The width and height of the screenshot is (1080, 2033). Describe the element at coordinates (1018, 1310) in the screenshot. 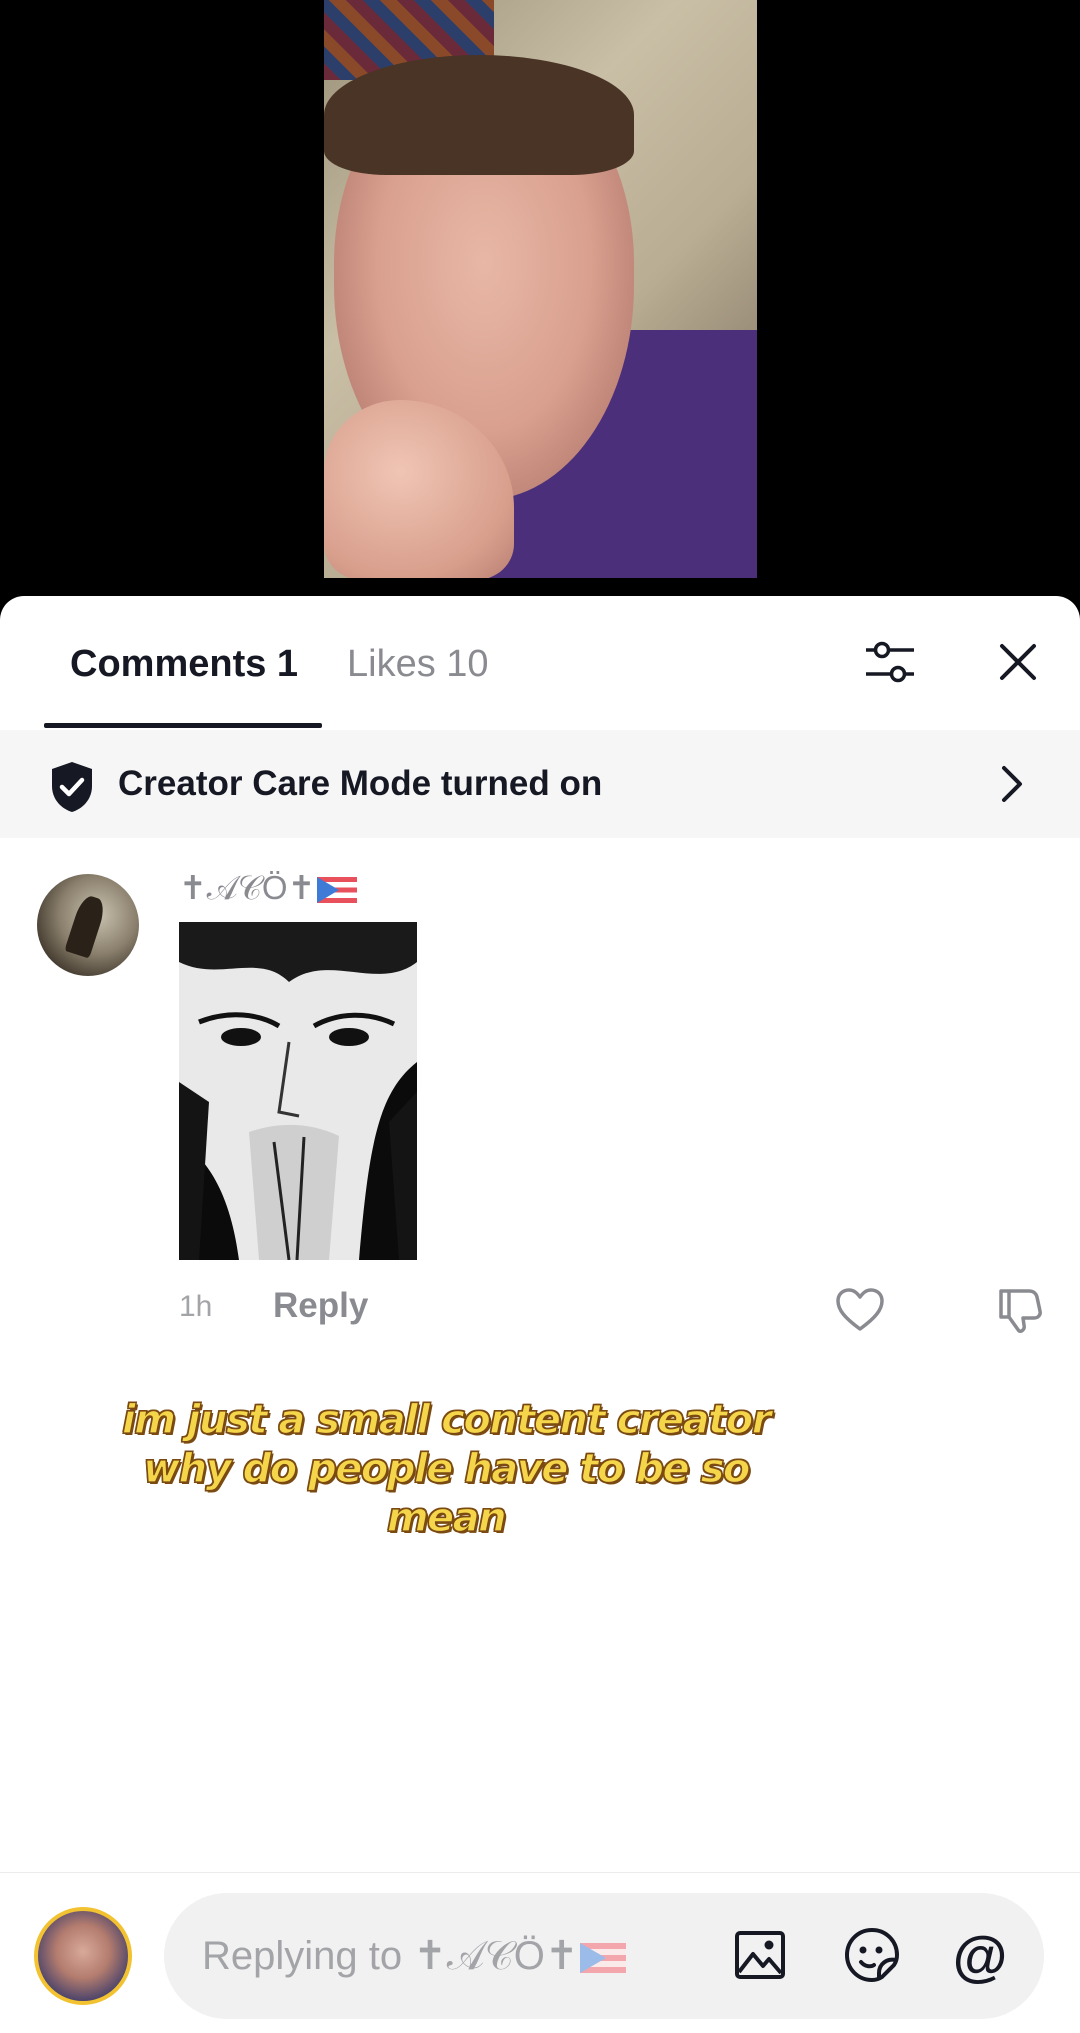

I see `thumbs-down-icon` at that location.